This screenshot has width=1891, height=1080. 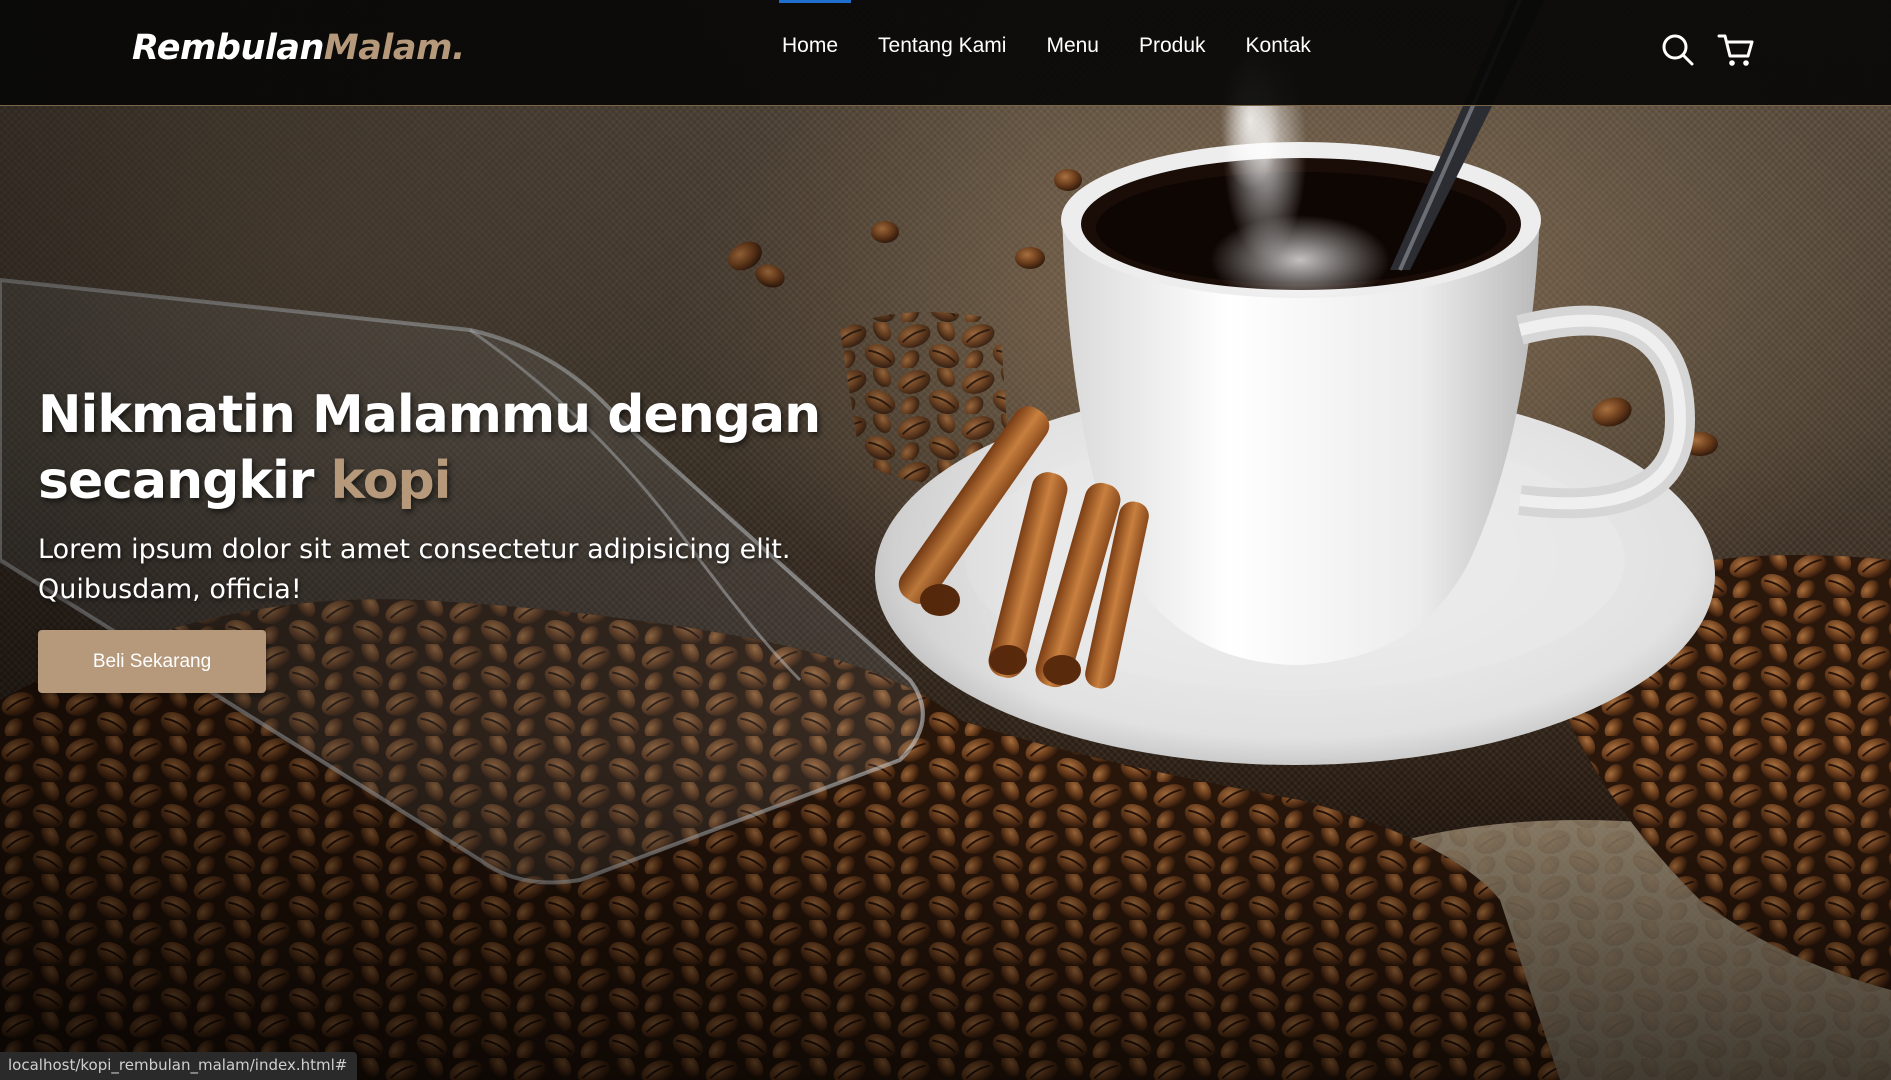 I want to click on cart-button, so click(x=1736, y=50).